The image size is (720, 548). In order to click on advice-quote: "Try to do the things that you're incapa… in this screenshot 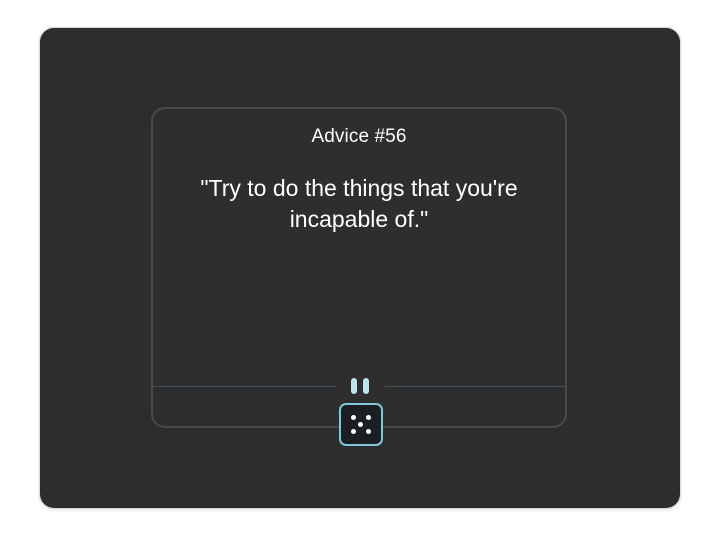, I will do `click(359, 203)`.